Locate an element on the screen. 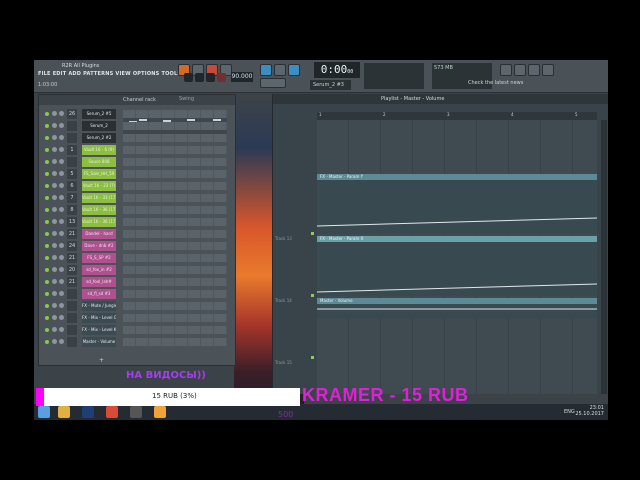 The width and height of the screenshot is (640, 480). browser-icon is located at coordinates (506, 70).